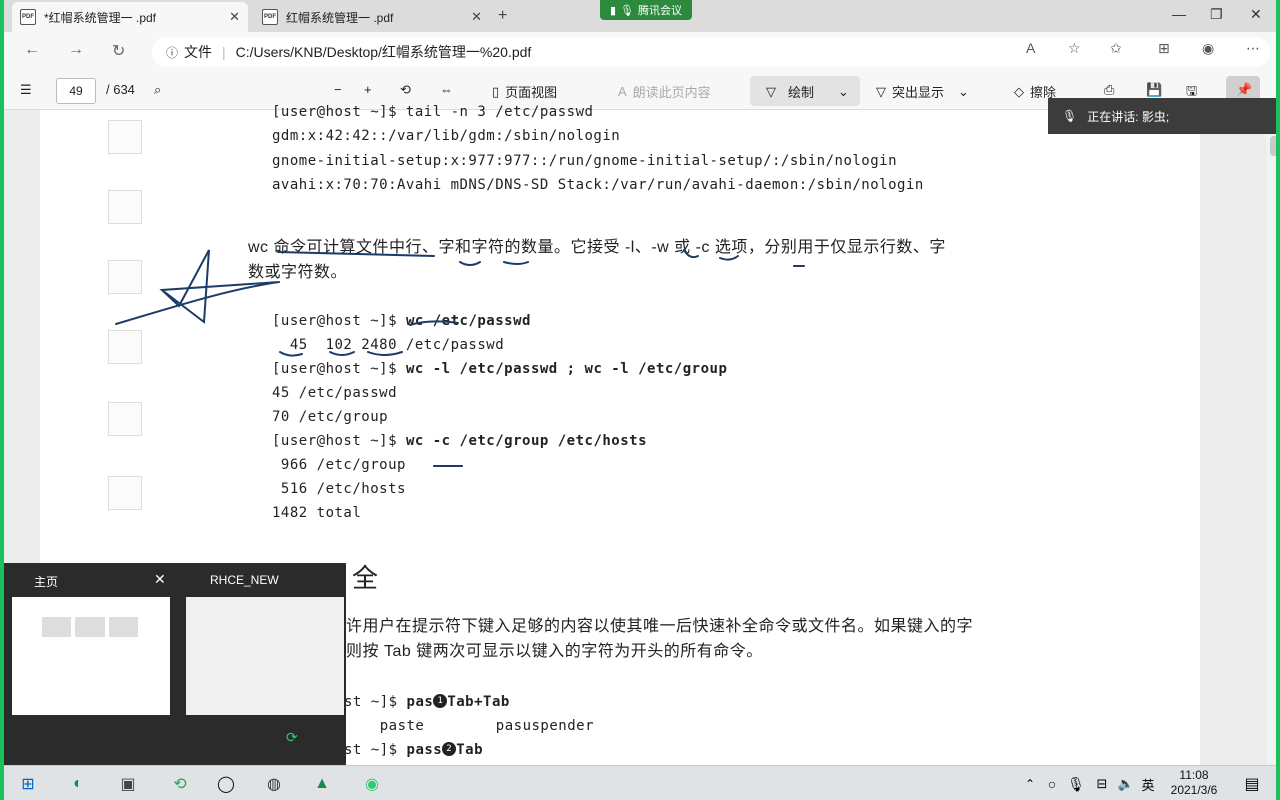 The width and height of the screenshot is (1280, 800). What do you see at coordinates (120, 89) in the screenshot?
I see `page-total: / 634` at bounding box center [120, 89].